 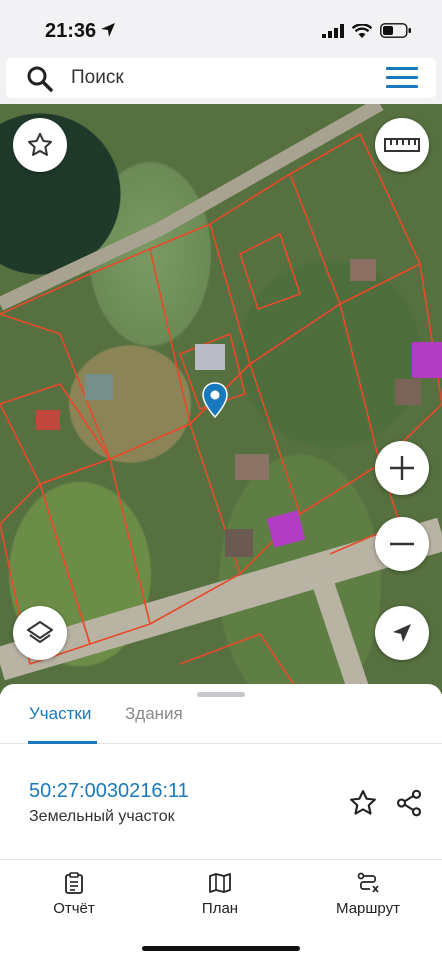 What do you see at coordinates (221, 948) in the screenshot?
I see `home-indicator` at bounding box center [221, 948].